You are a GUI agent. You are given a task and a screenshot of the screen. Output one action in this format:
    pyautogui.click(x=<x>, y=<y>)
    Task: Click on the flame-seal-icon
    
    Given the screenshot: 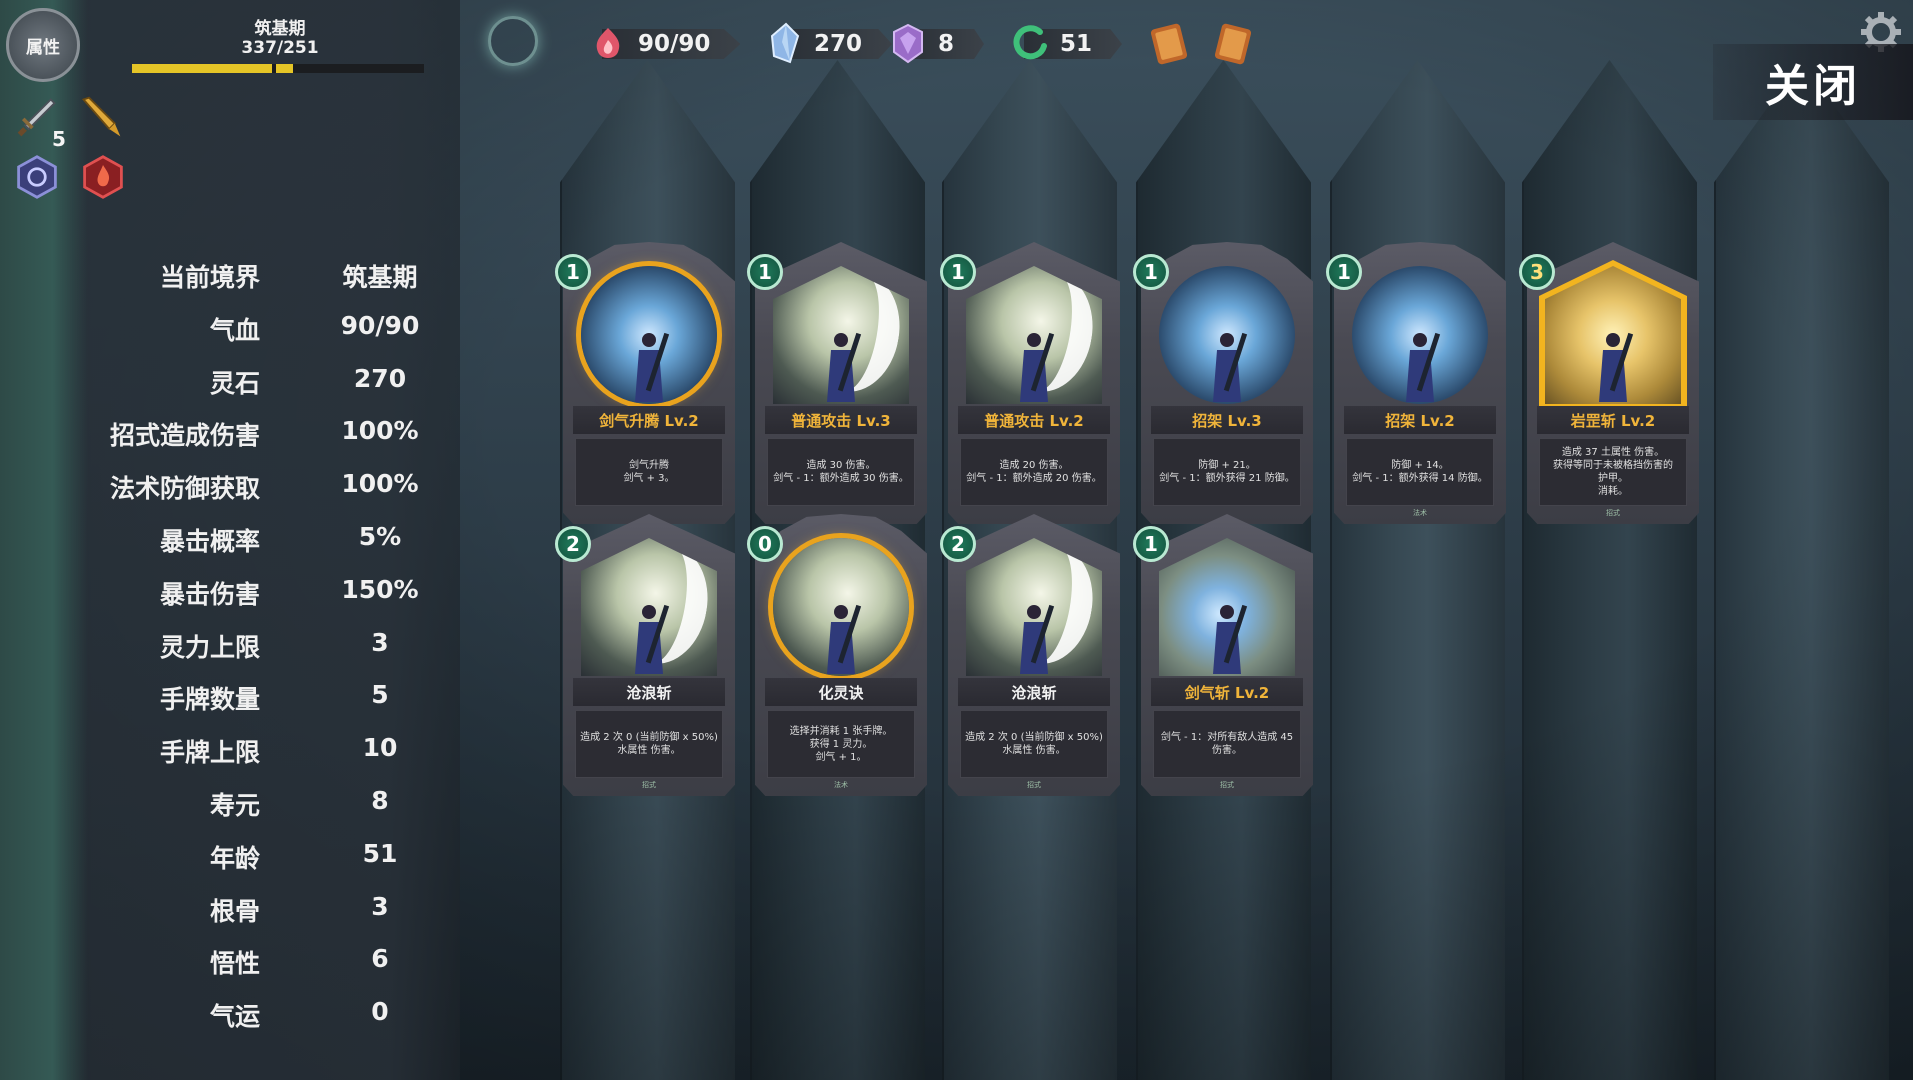 What is the action you would take?
    pyautogui.click(x=103, y=177)
    